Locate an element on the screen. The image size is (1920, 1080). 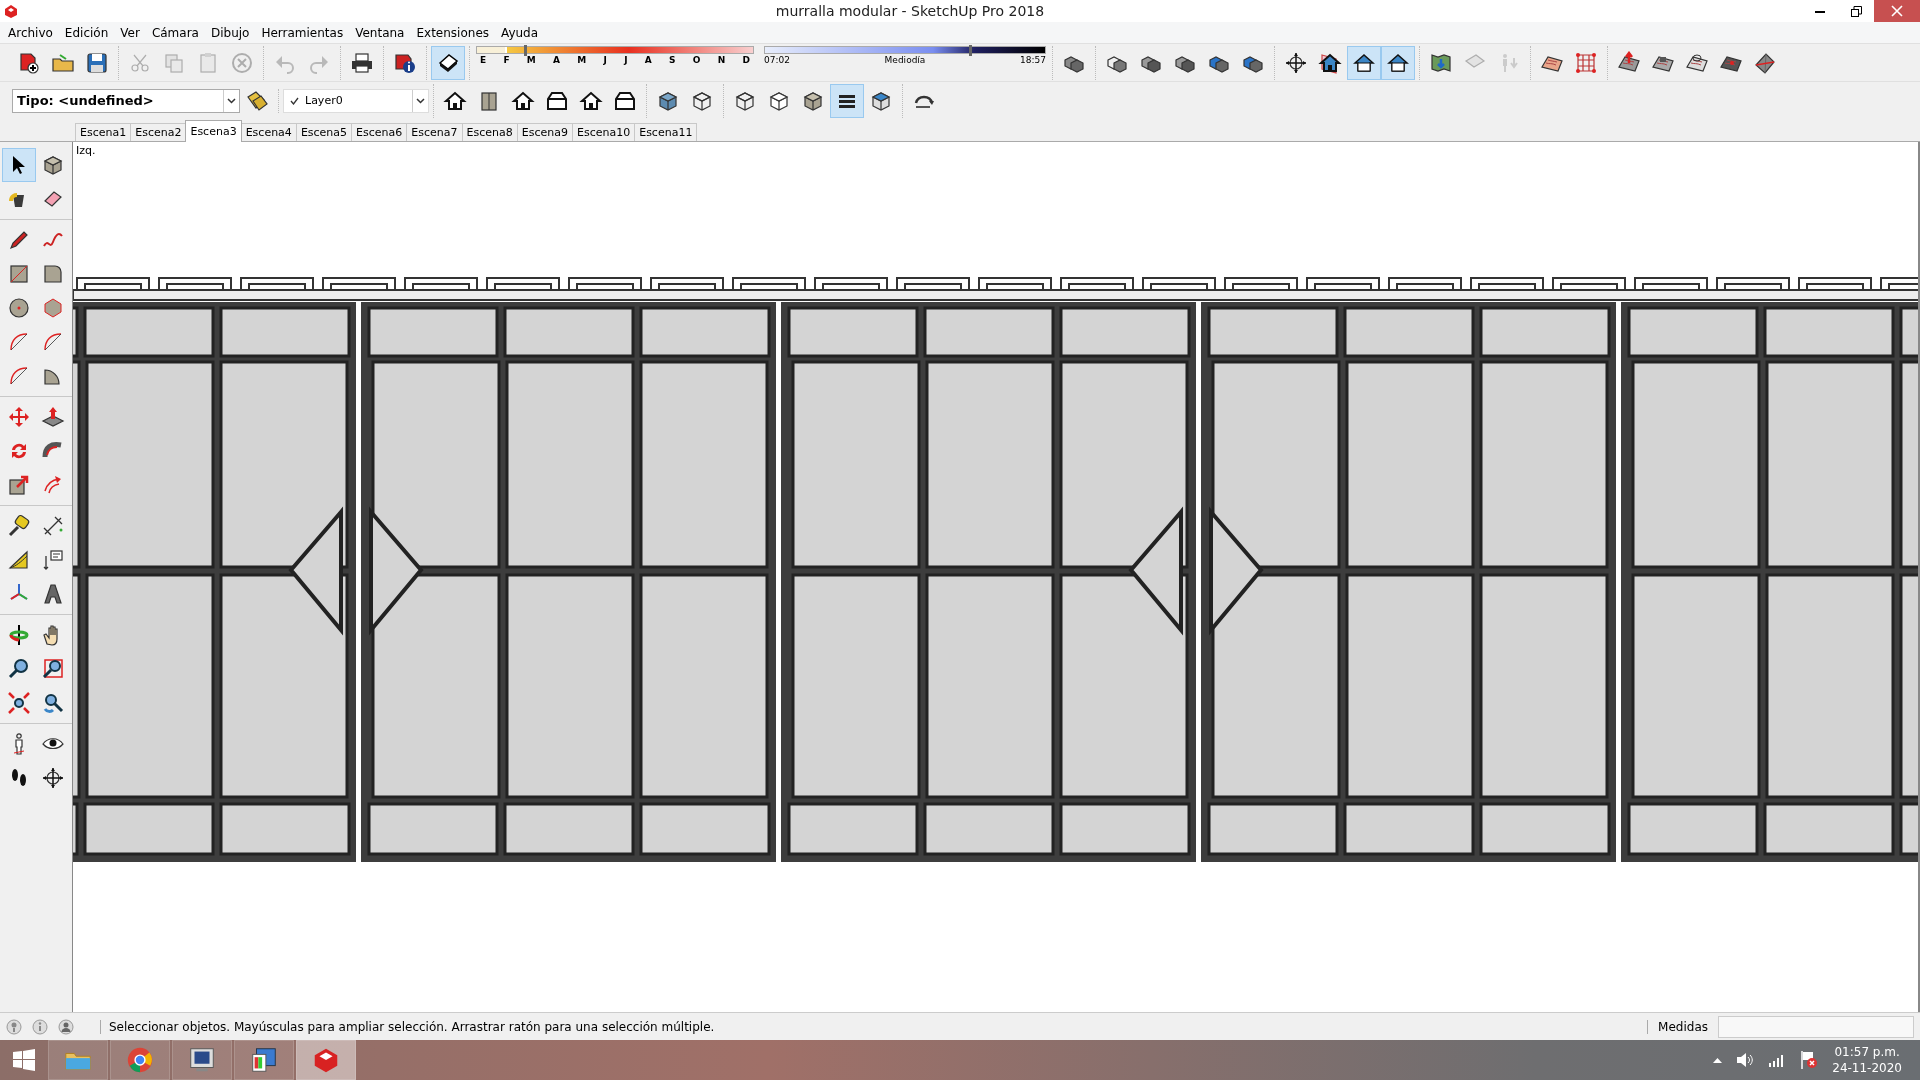
time-label: Mediodía is located at coordinates (905, 59).